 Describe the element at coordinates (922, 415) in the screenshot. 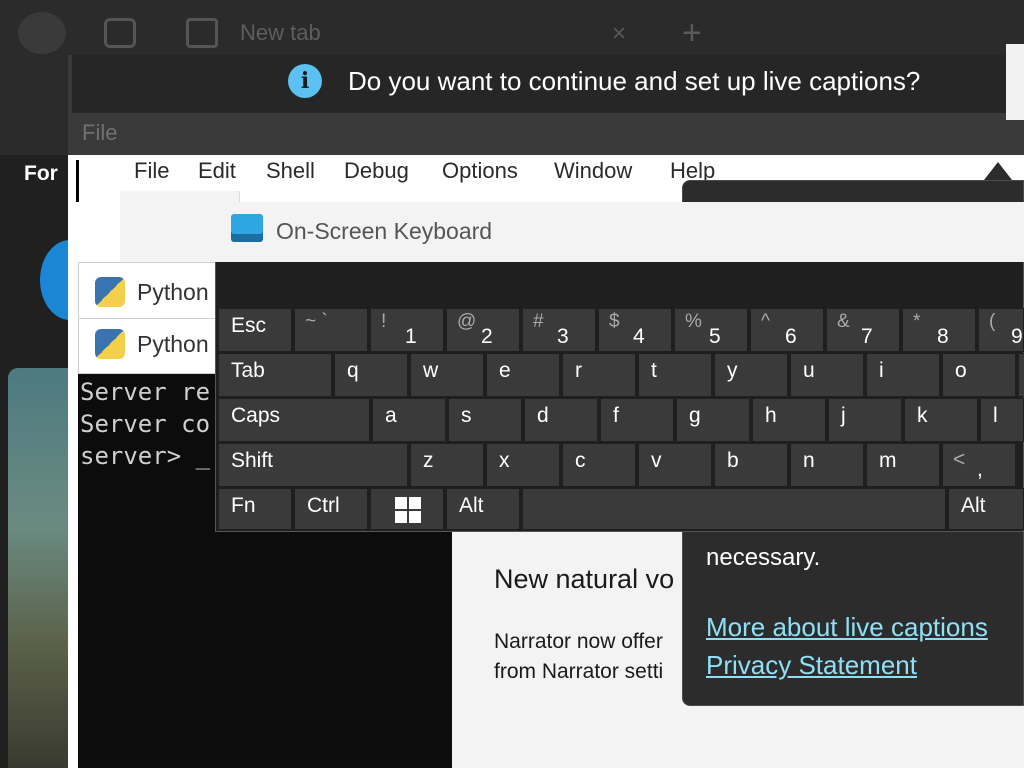

I see `key-label: k` at that location.